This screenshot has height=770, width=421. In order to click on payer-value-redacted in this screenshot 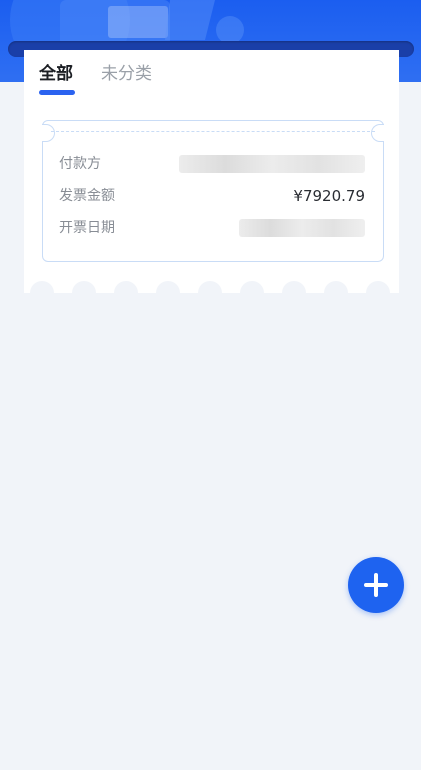, I will do `click(272, 164)`.